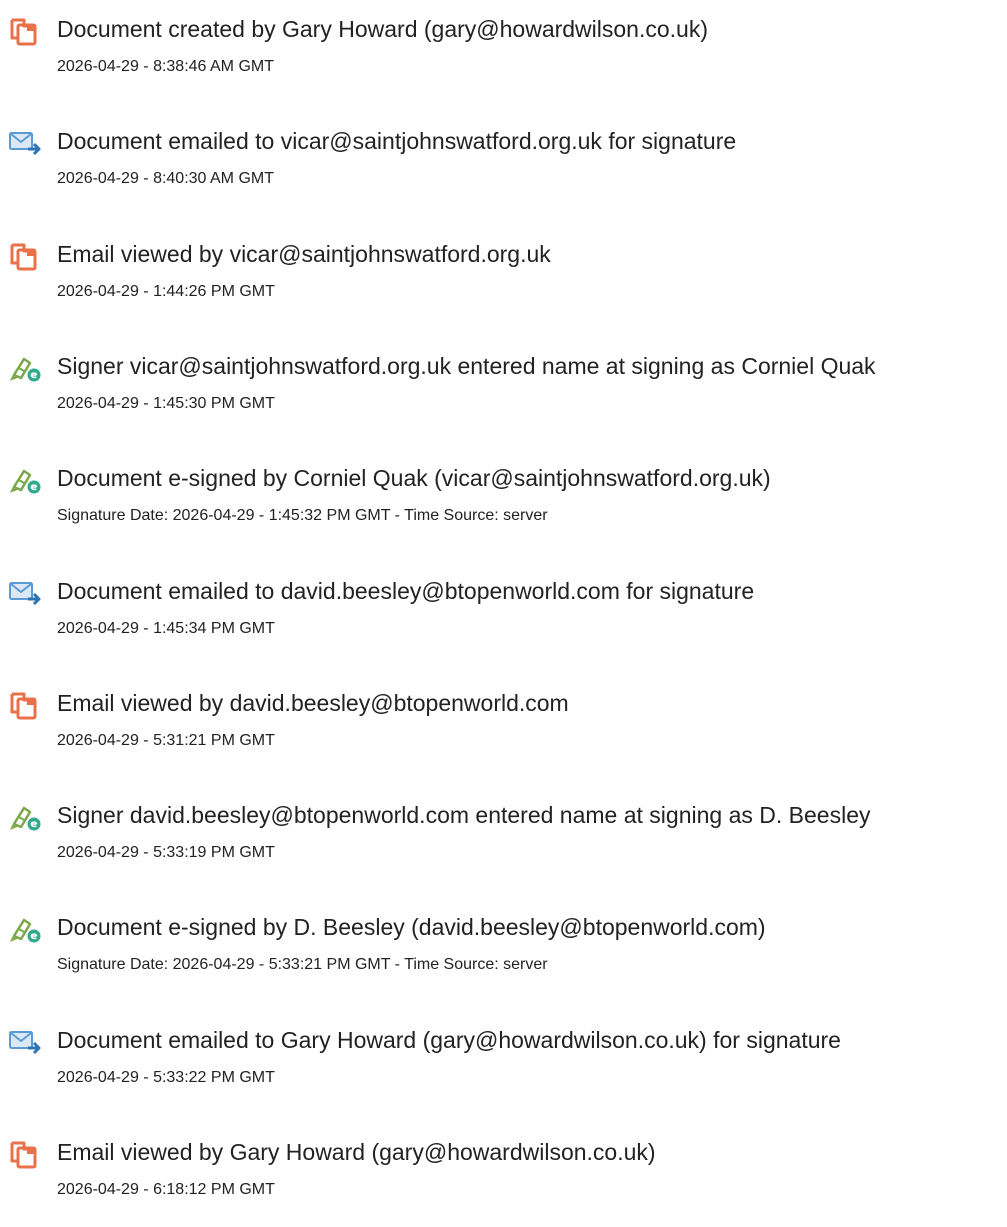  I want to click on event-timestamp: 2026-04-29 - 5:33:19 PM GMT, so click(166, 853).